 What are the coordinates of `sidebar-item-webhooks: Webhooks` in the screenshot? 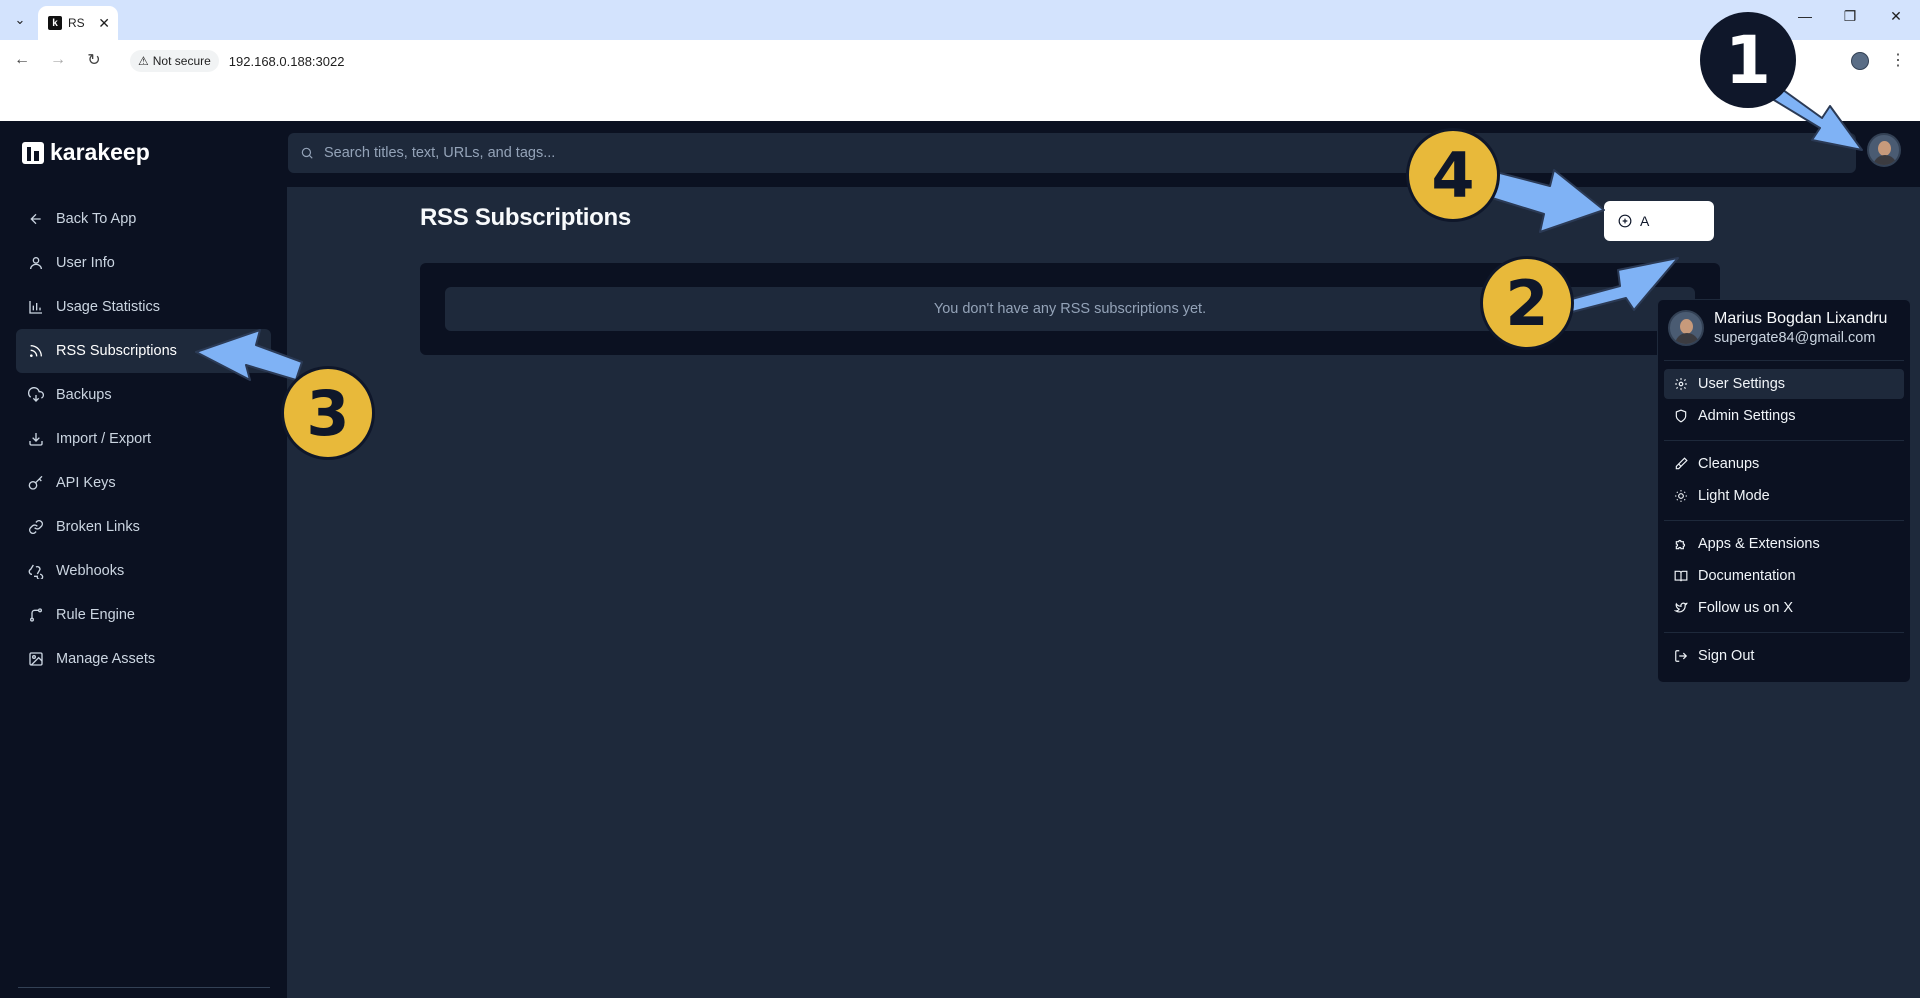 It's located at (143, 571).